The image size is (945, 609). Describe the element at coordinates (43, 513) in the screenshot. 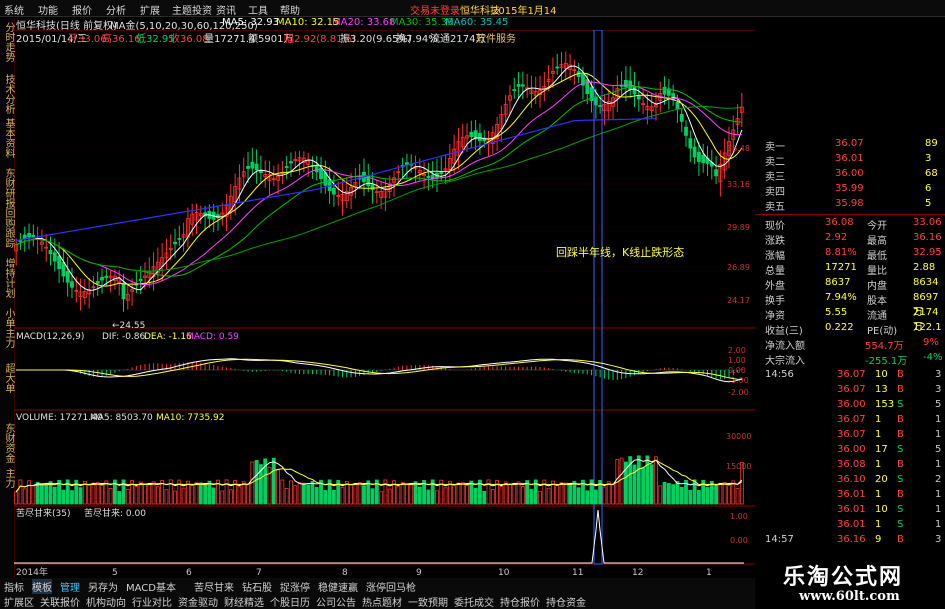

I see `indicator-header-text: 苦尽甘来(35)` at that location.